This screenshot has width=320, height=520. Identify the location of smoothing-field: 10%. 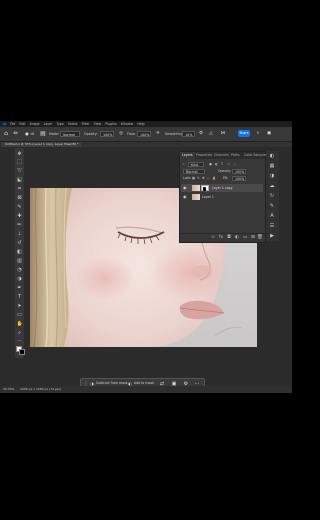
(188, 134).